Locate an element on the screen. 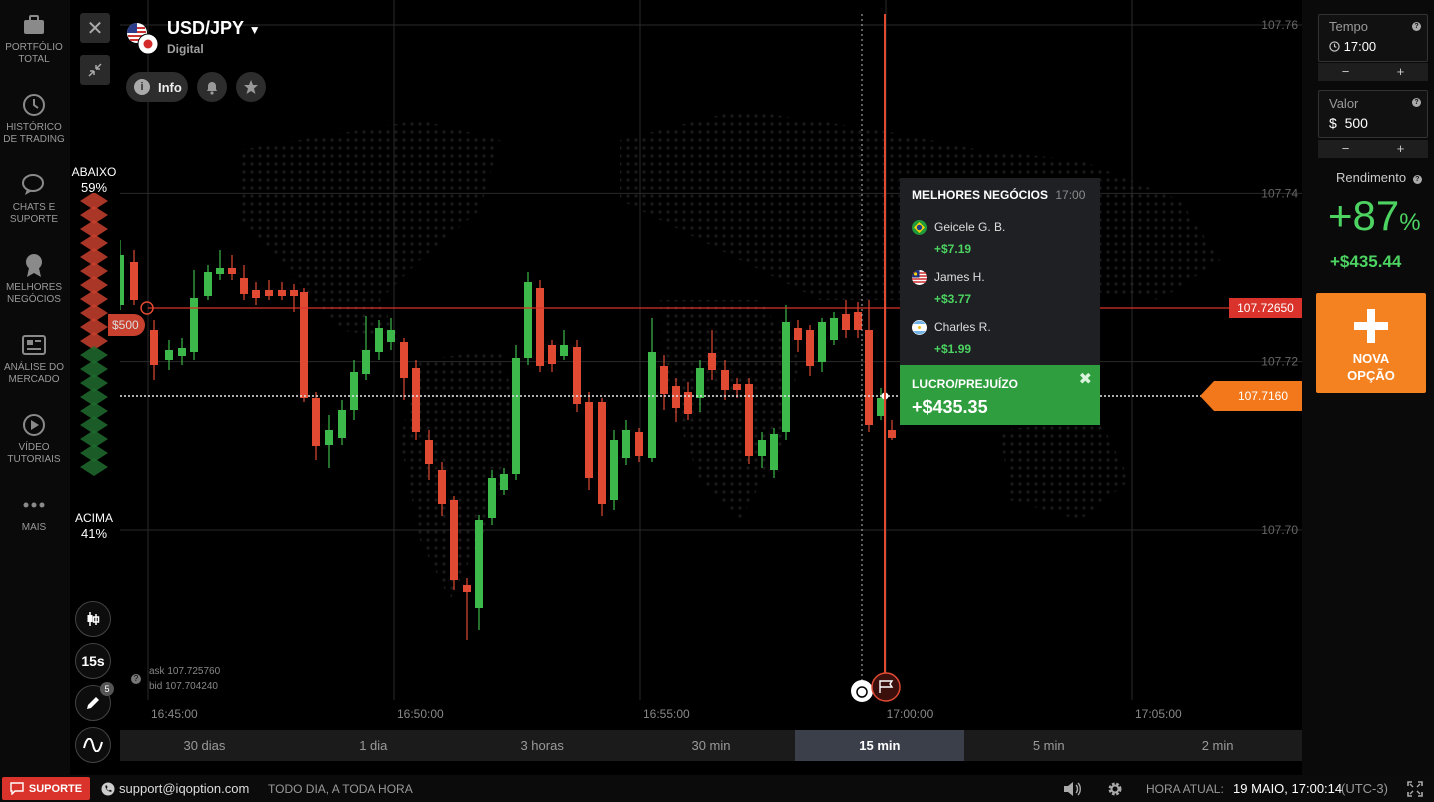 This screenshot has height=802, width=1434. alerts-button is located at coordinates (212, 87).